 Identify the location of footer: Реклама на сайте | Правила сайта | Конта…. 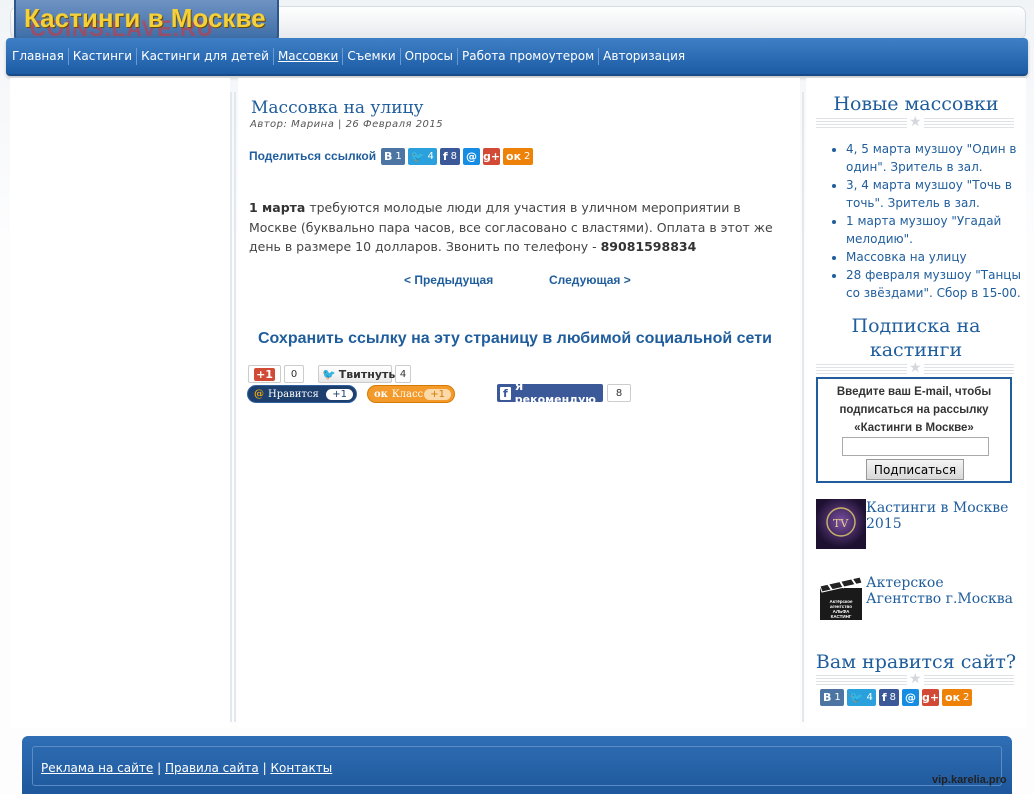
(517, 765).